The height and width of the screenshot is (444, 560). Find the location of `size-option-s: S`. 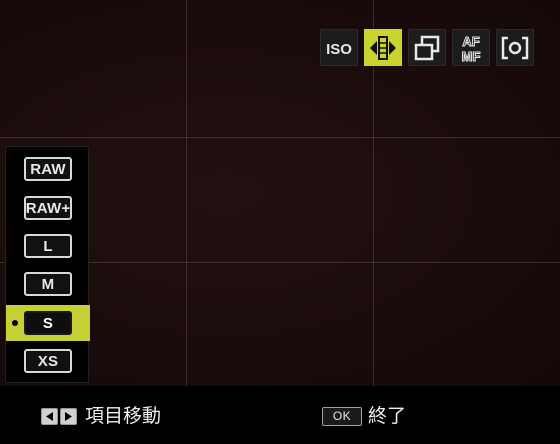

size-option-s: S is located at coordinates (48, 323).